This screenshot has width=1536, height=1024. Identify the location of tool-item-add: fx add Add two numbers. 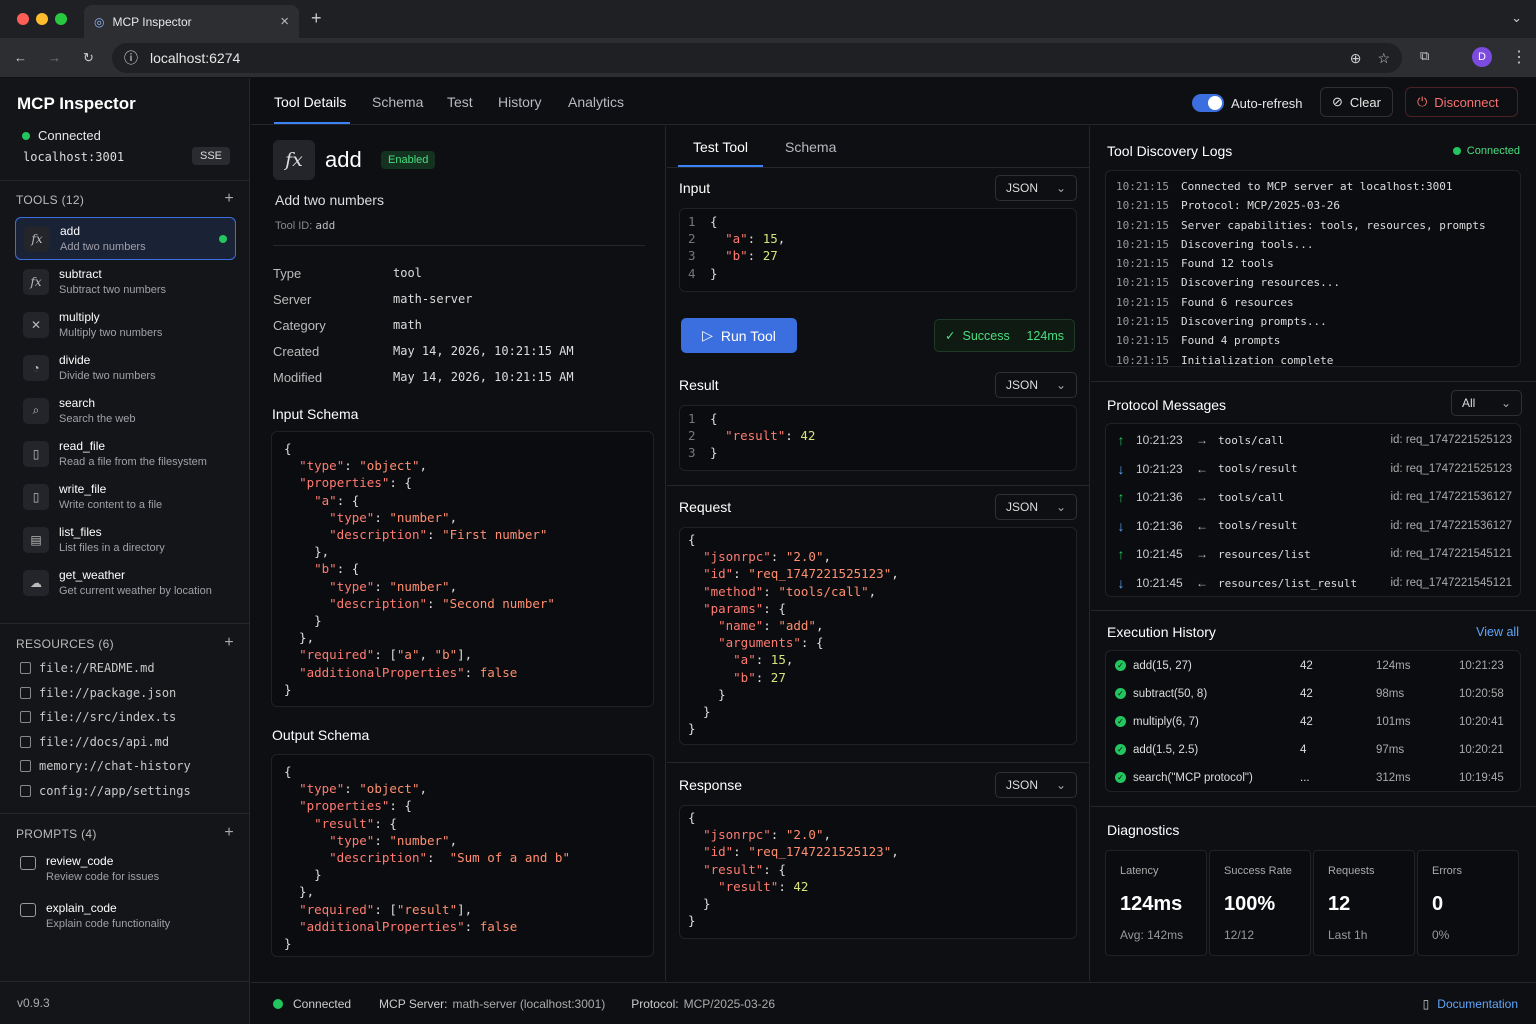
(125, 238).